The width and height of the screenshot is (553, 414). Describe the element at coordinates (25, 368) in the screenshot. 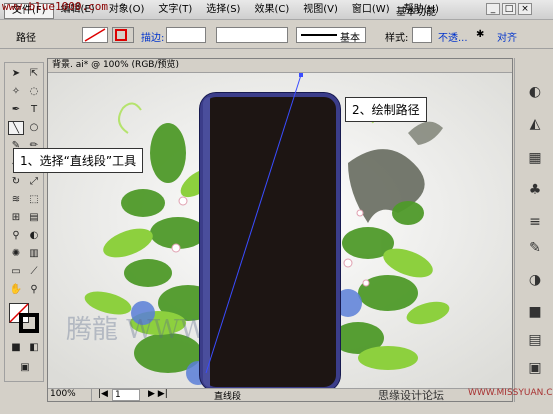

I see `screen-mode-icon: ▣` at that location.